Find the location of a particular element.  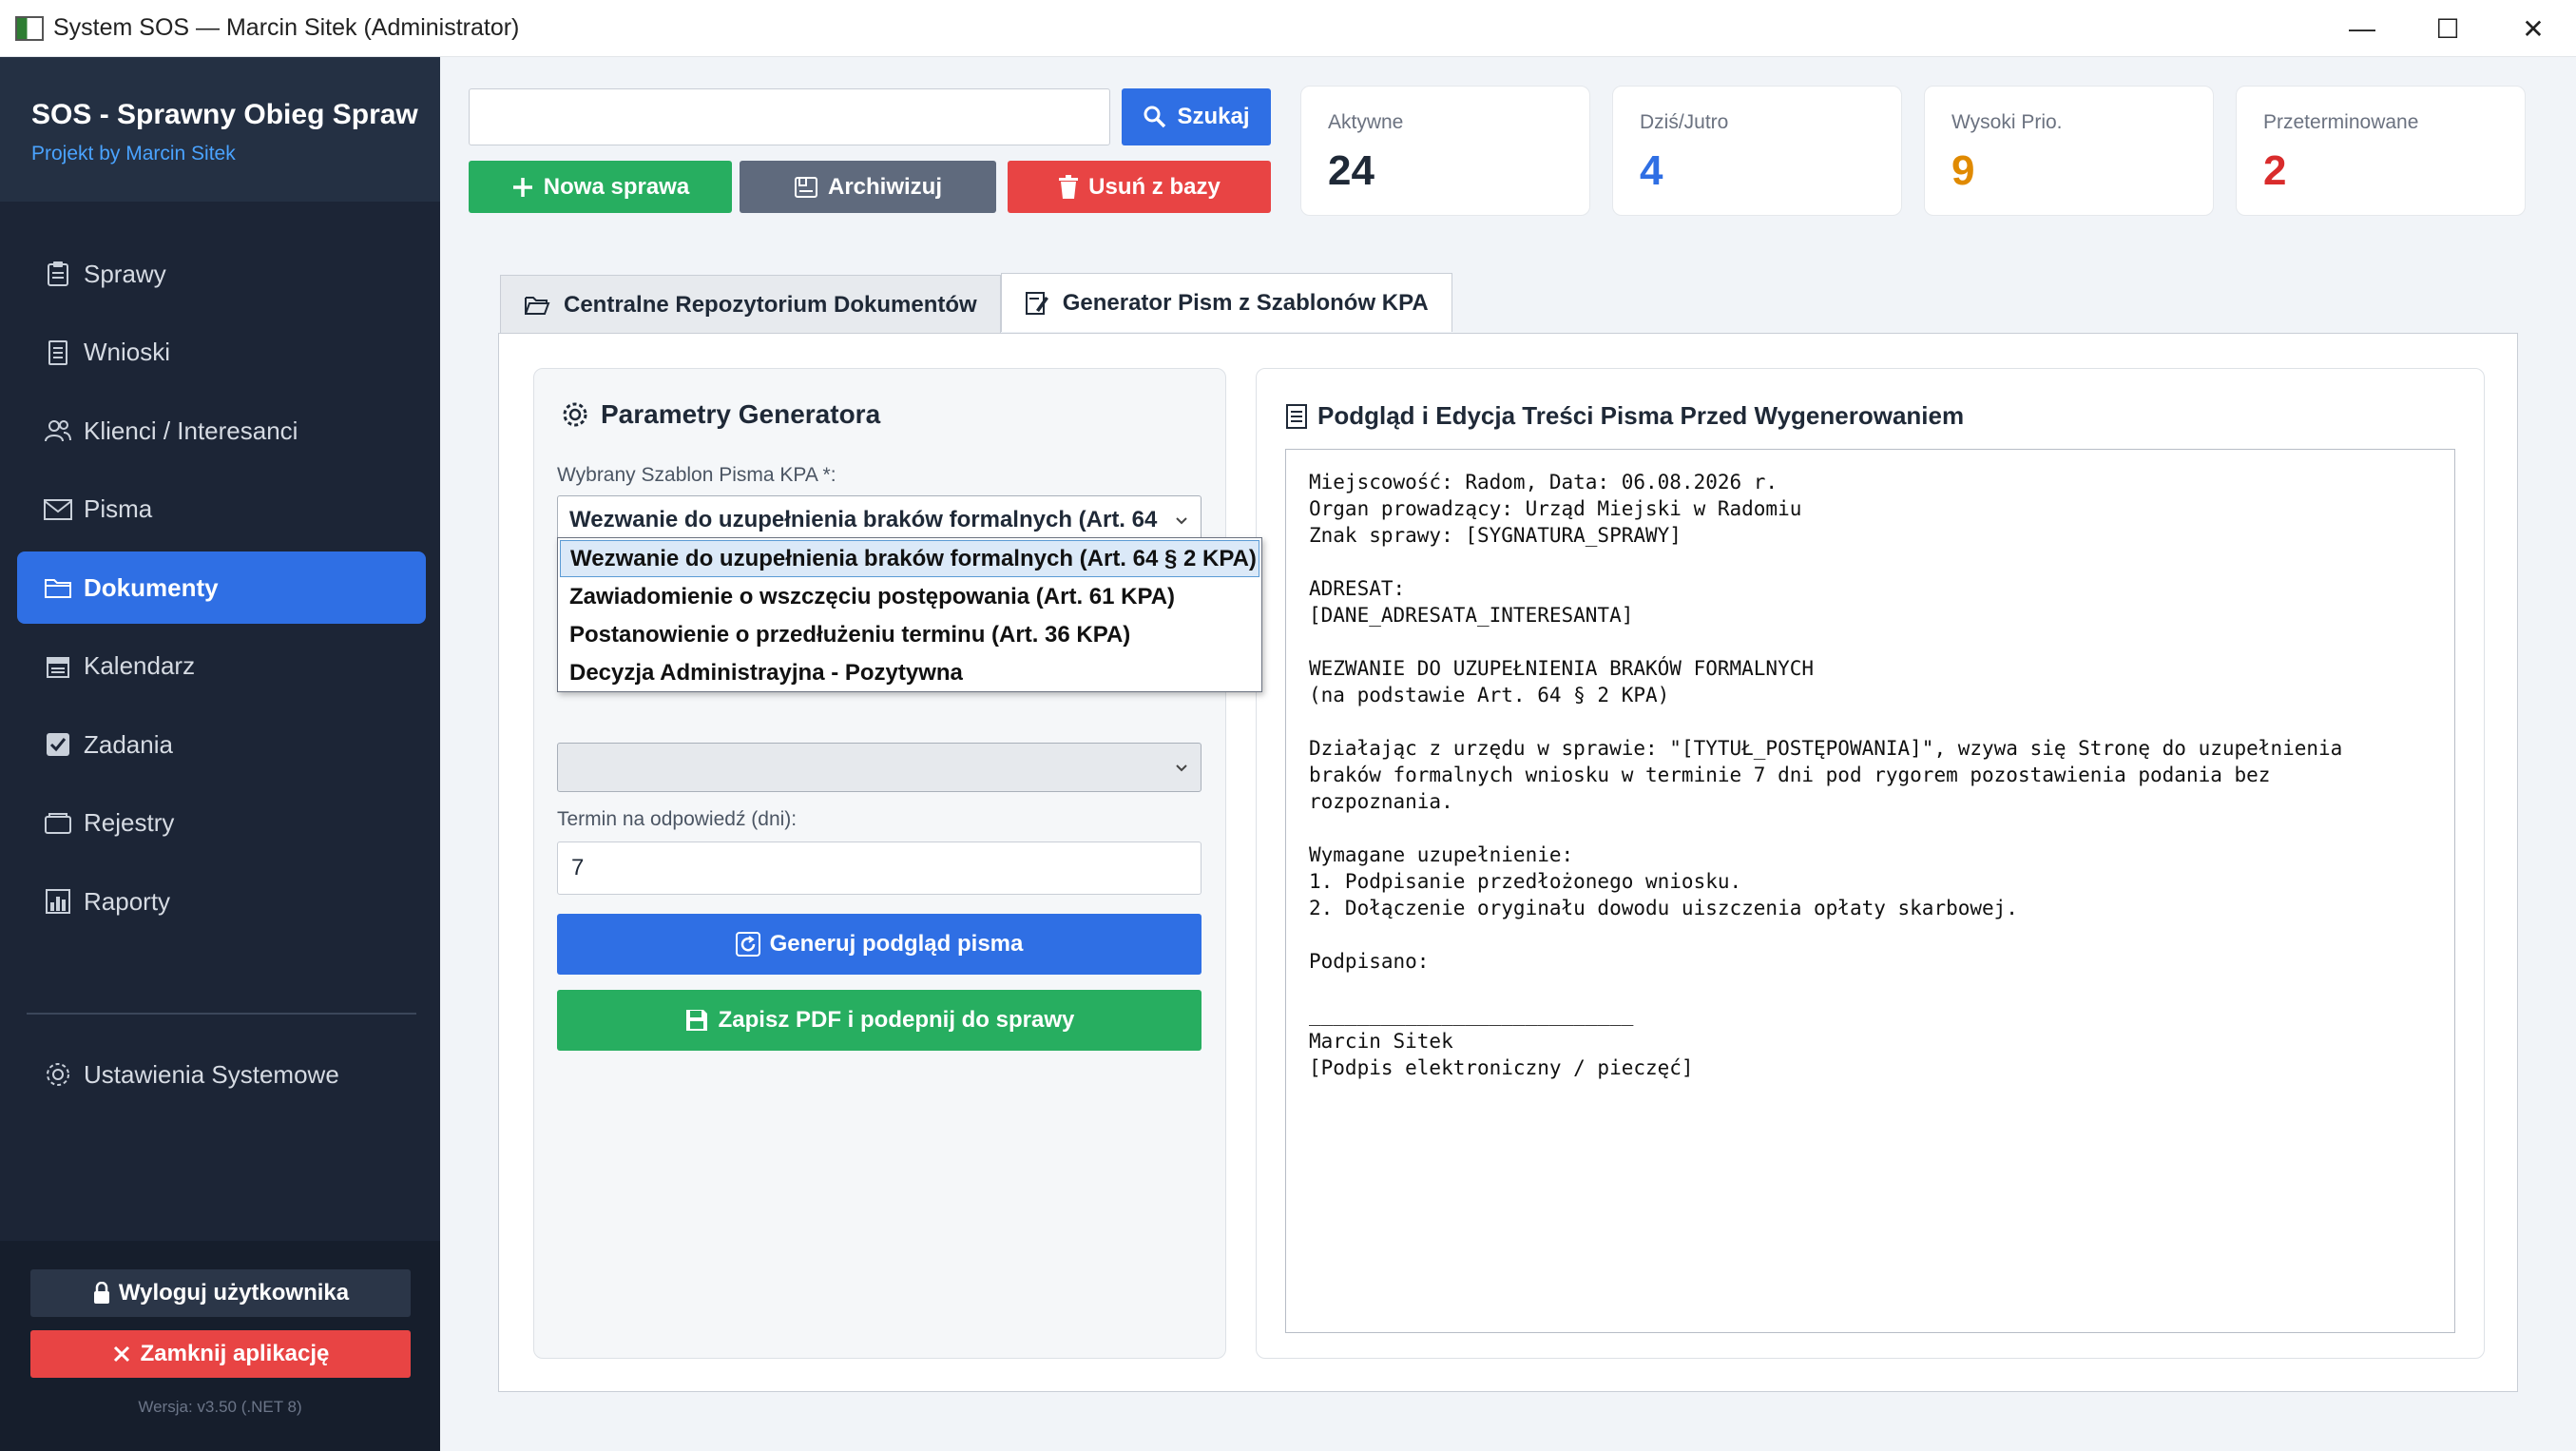

maximize-button: ☐ is located at coordinates (2447, 28).